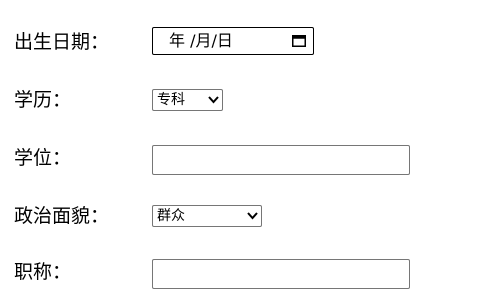  What do you see at coordinates (171, 216) in the screenshot?
I see `political-status-selected: 群众` at bounding box center [171, 216].